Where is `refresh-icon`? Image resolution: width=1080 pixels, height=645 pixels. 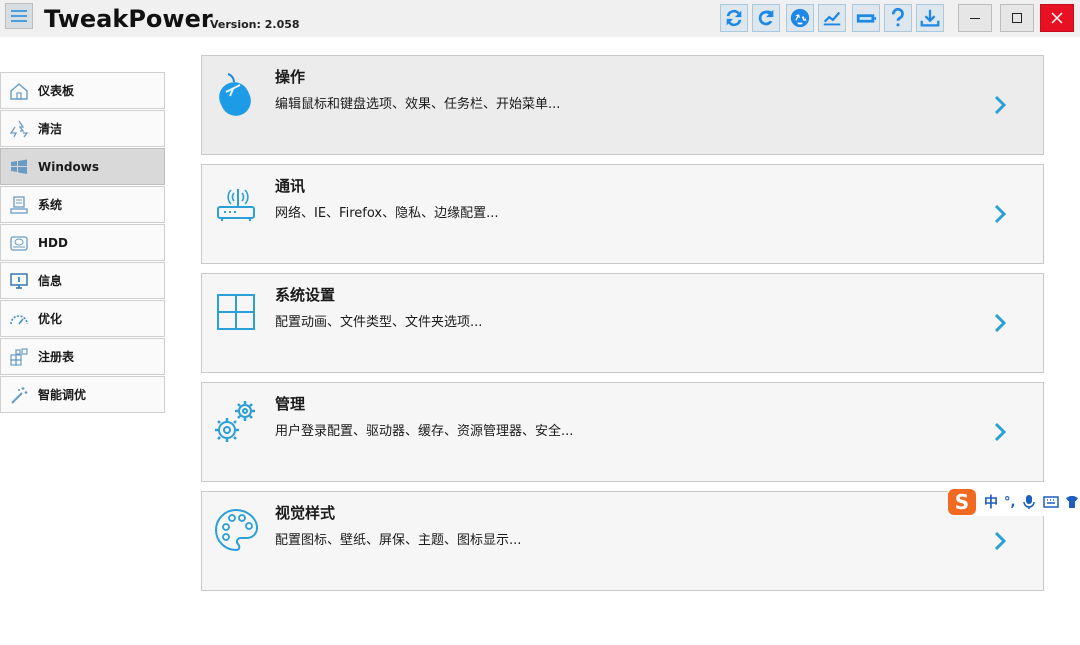
refresh-icon is located at coordinates (734, 18).